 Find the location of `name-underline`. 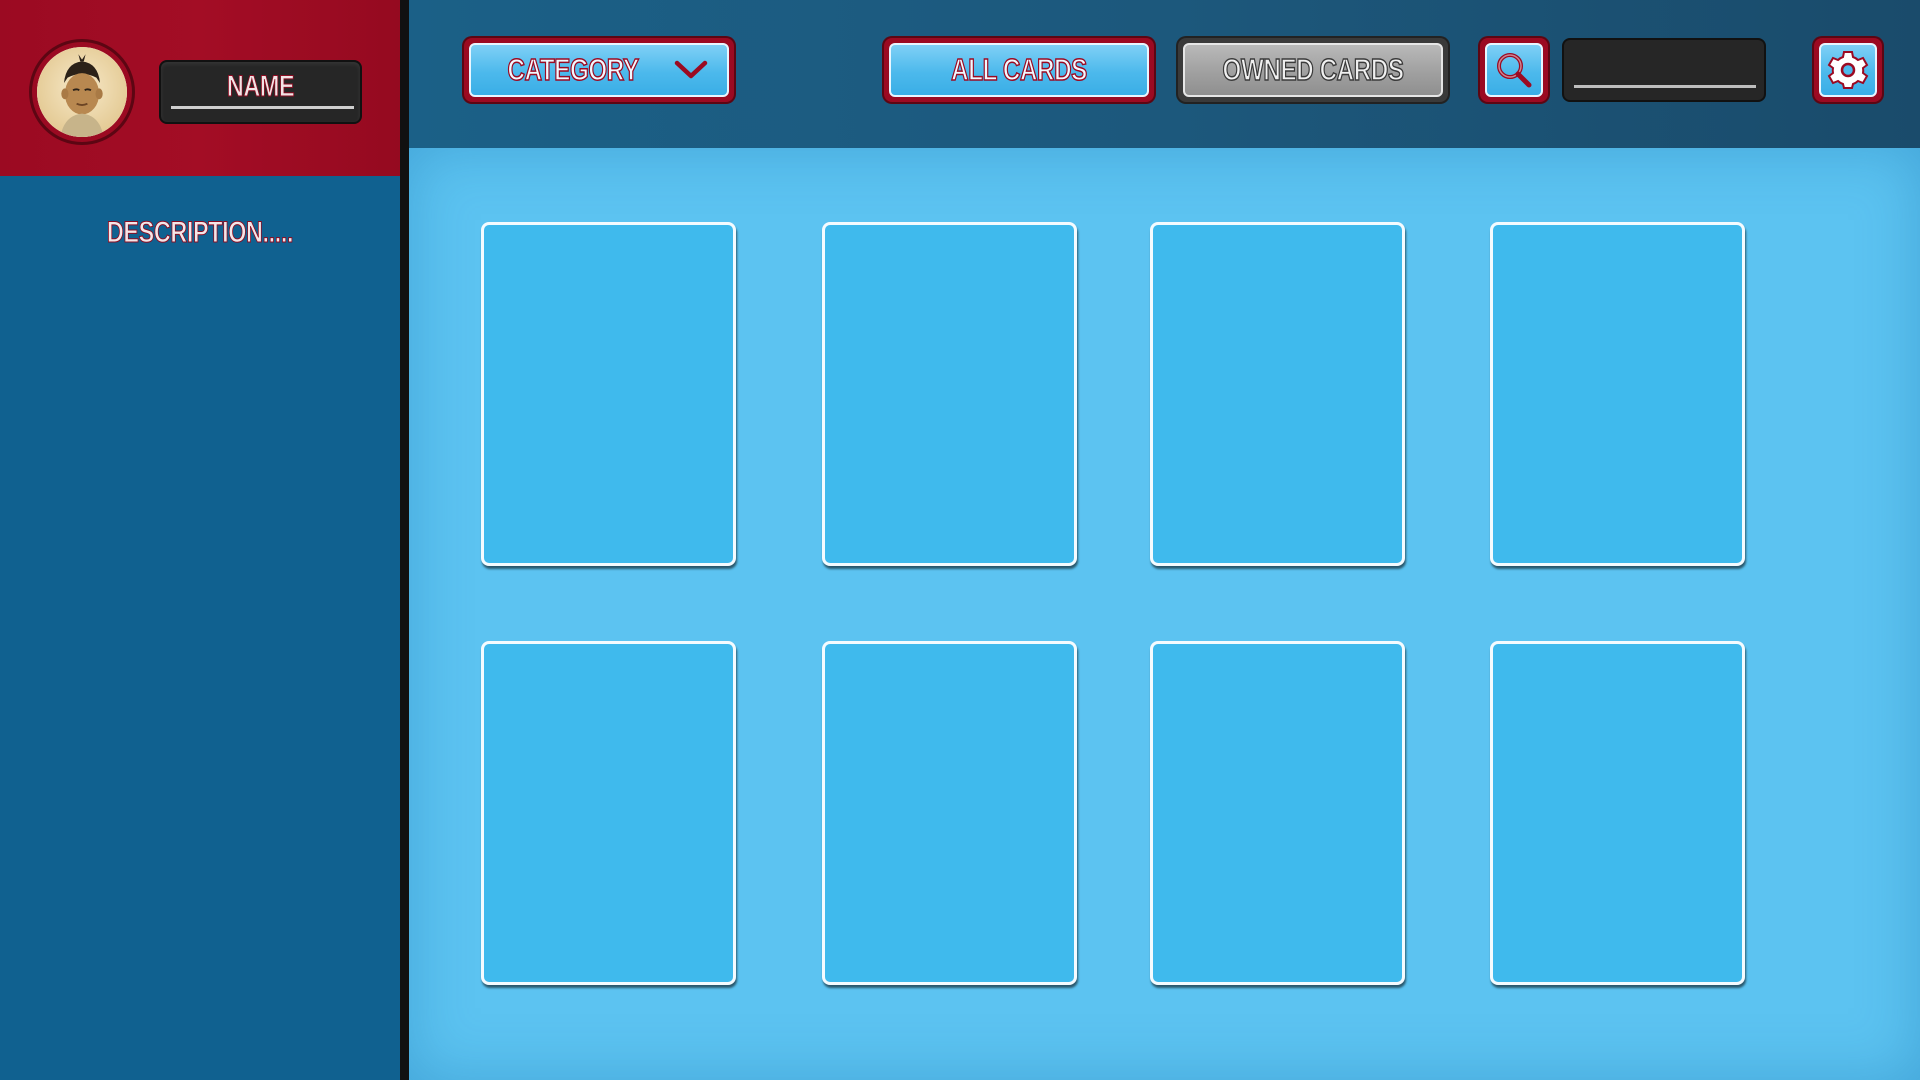

name-underline is located at coordinates (262, 107).